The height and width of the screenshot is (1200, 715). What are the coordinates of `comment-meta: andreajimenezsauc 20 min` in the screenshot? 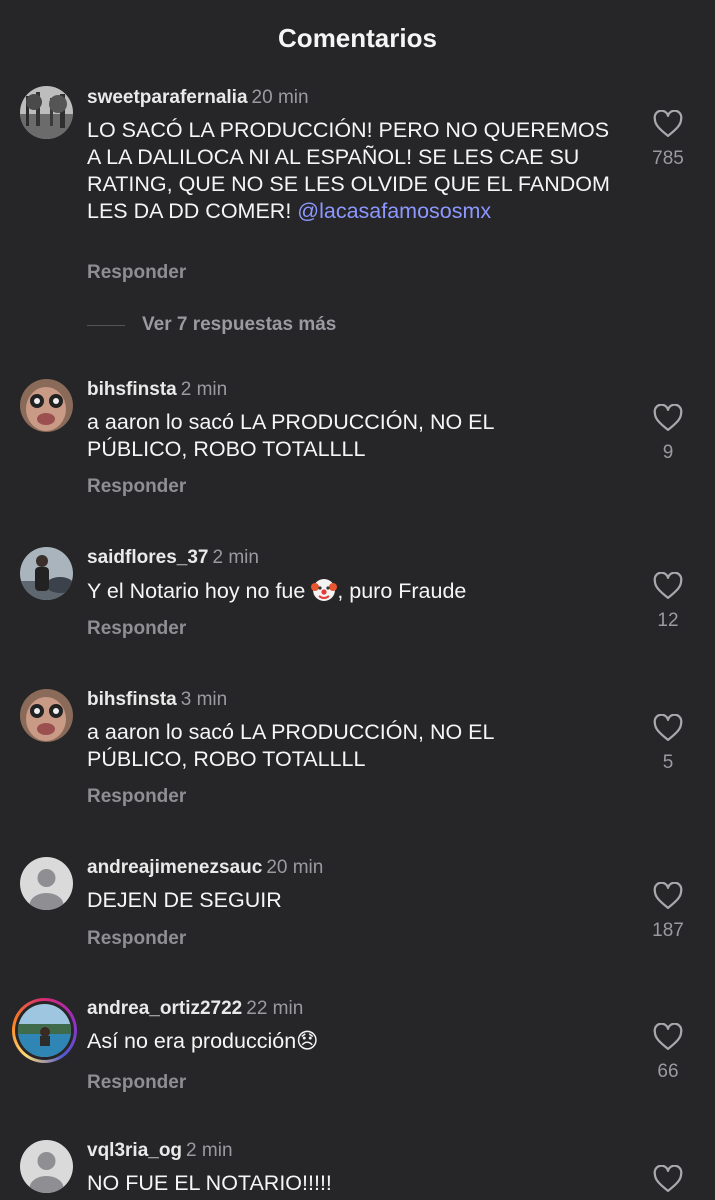 It's located at (205, 868).